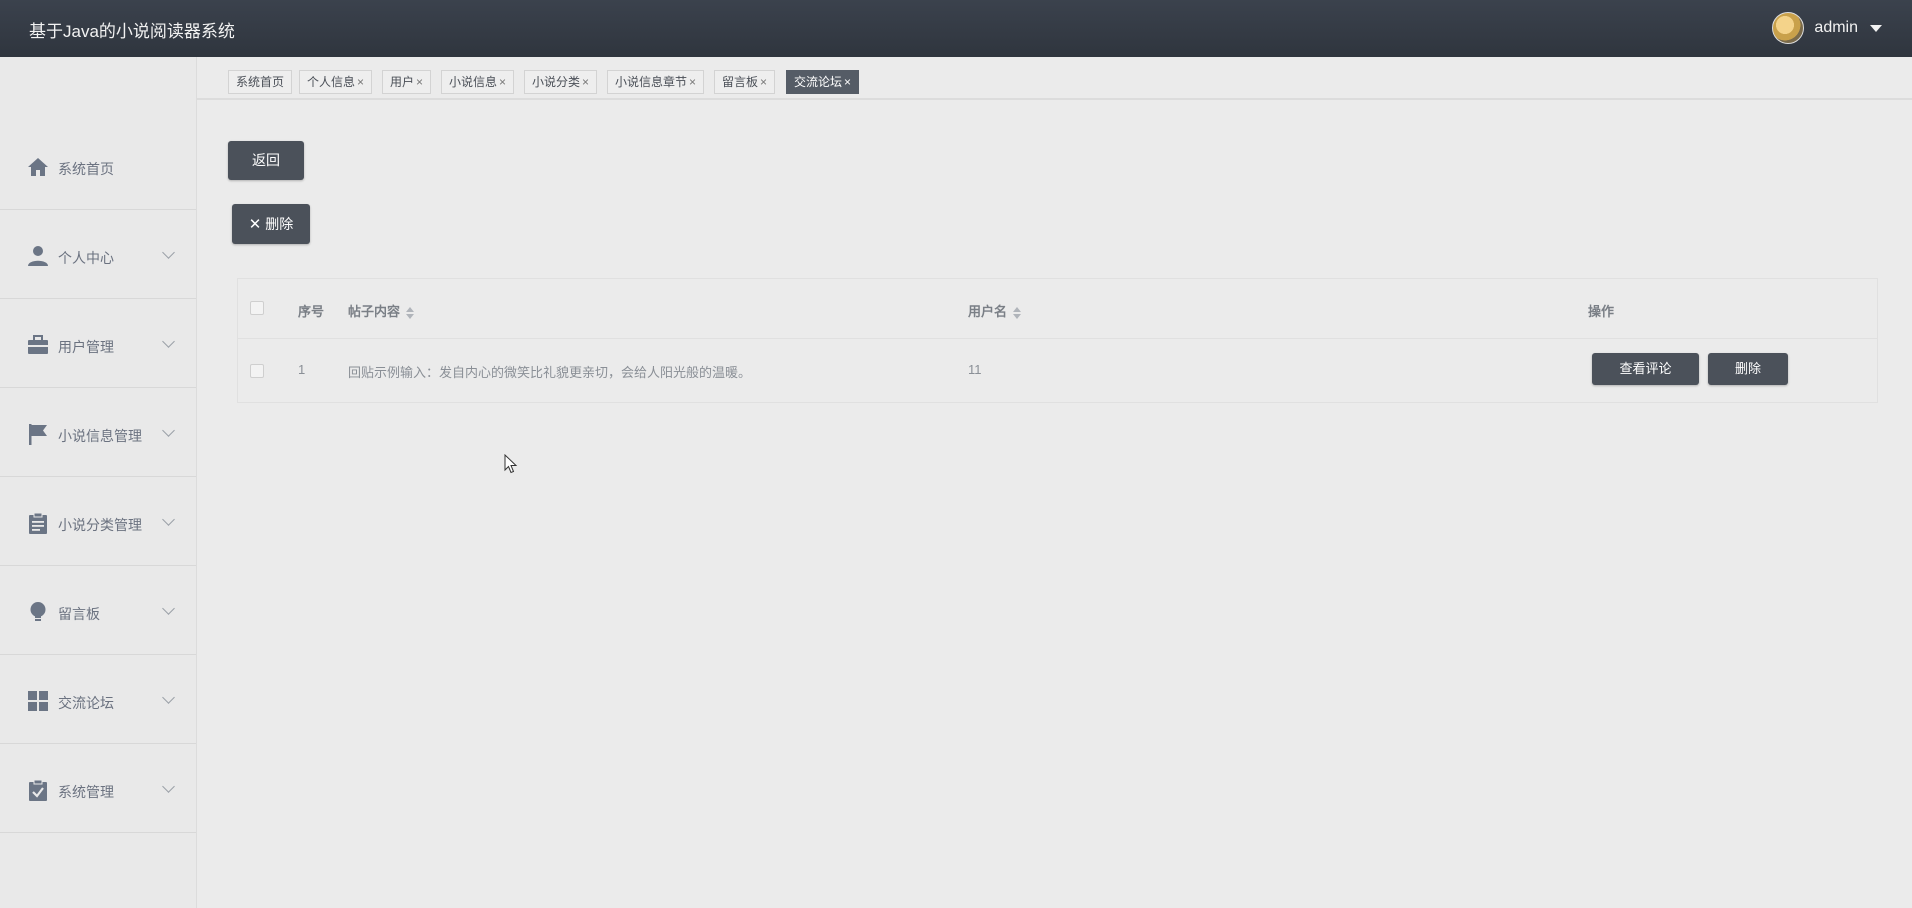  What do you see at coordinates (561, 82) in the screenshot?
I see `tab-novel-category: 小说分类 ×` at bounding box center [561, 82].